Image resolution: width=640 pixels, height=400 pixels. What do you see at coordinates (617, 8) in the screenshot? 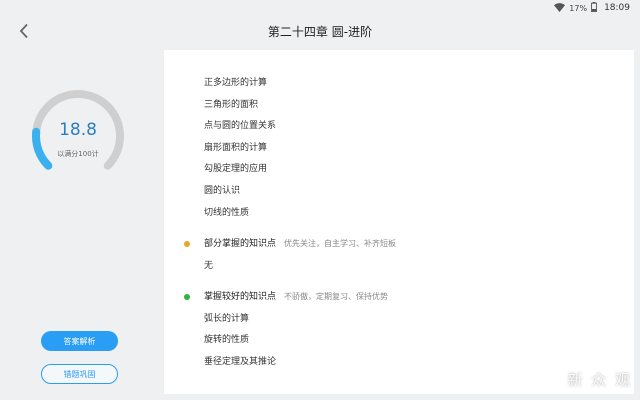
I see `clock-time: 18:09` at bounding box center [617, 8].